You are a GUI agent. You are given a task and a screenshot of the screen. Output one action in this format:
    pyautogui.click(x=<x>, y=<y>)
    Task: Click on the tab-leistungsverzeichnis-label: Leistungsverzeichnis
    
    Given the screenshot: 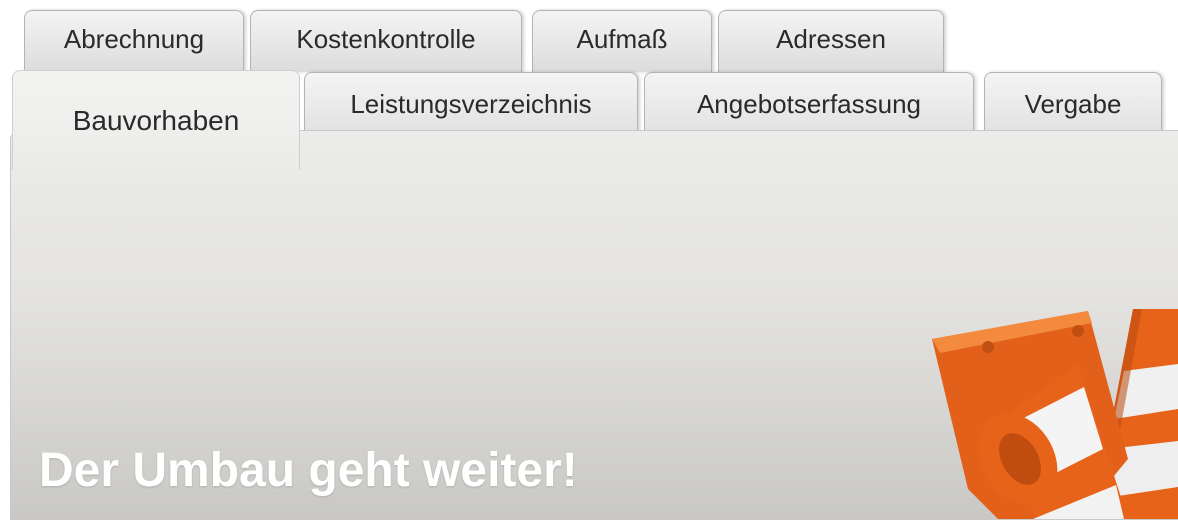 What is the action you would take?
    pyautogui.click(x=471, y=104)
    